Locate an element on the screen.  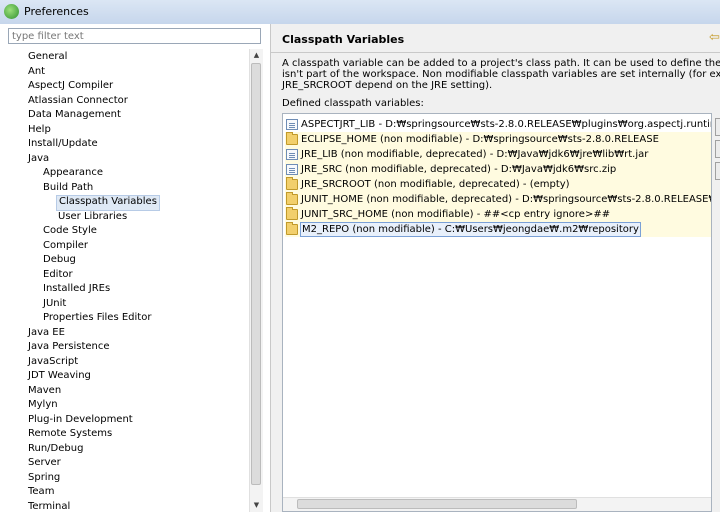
tree-item: Appearance is located at coordinates (73, 173).